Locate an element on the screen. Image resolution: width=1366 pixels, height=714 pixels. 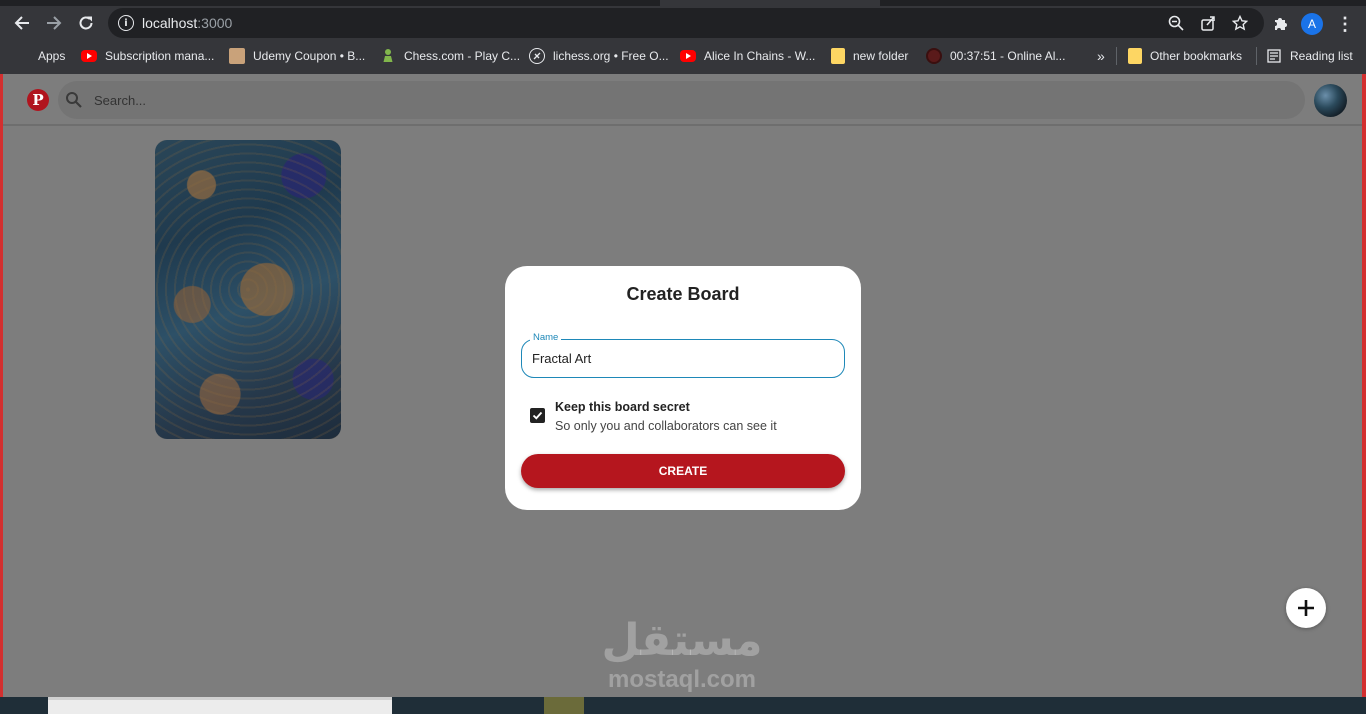
back-arrow-icon is located at coordinates (22, 23).